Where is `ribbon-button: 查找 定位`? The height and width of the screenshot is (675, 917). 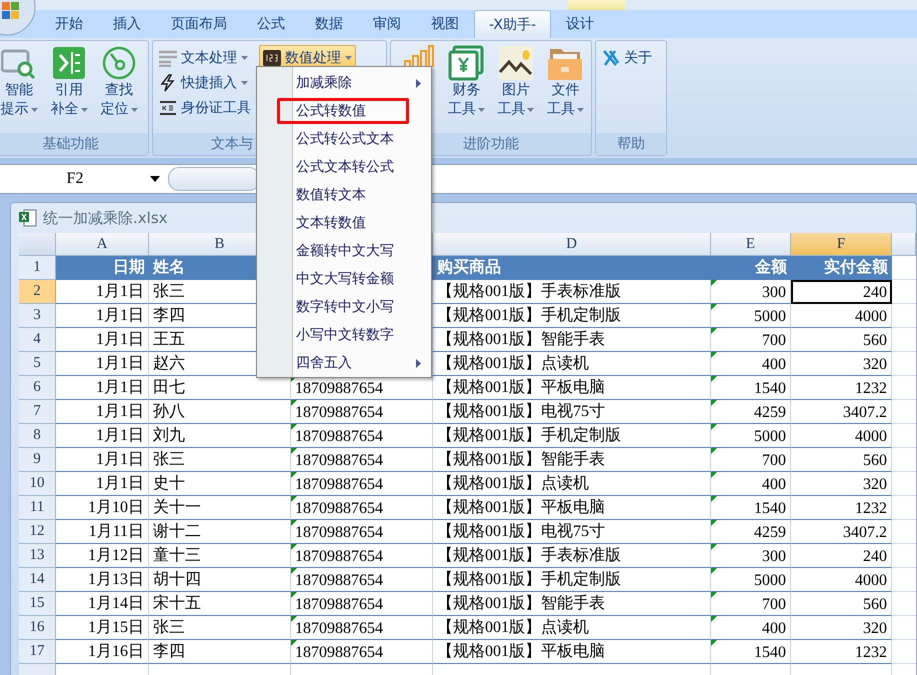
ribbon-button: 查找 定位 is located at coordinates (119, 82).